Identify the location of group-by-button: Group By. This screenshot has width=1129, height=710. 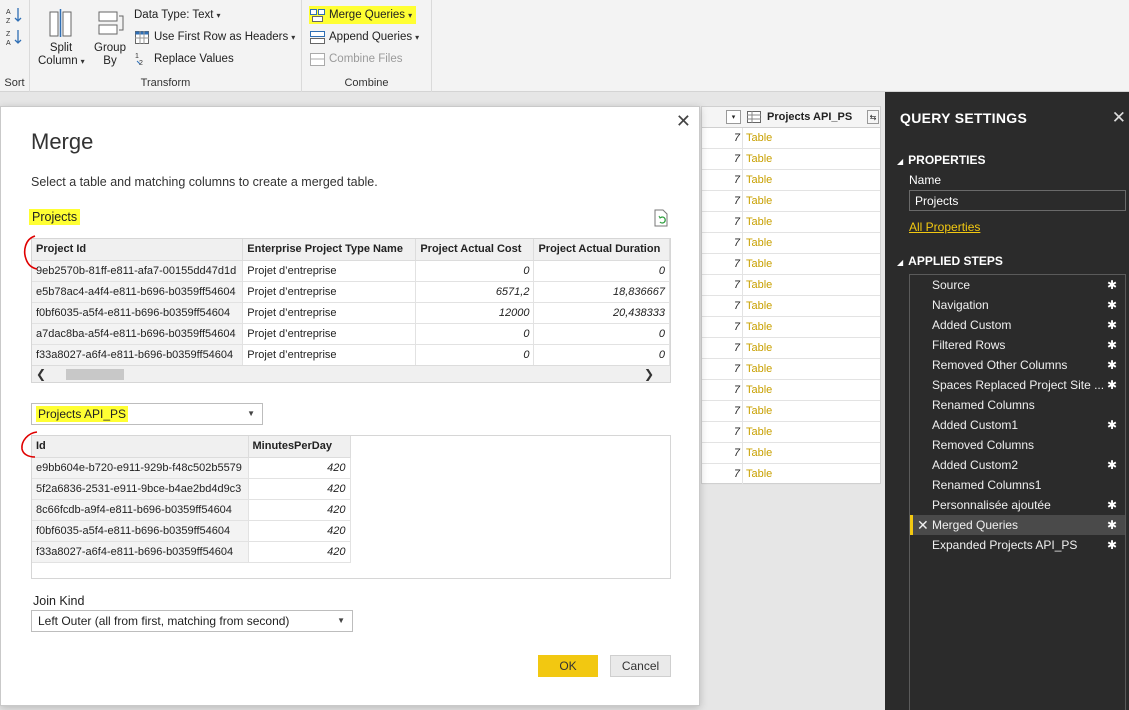
(110, 37).